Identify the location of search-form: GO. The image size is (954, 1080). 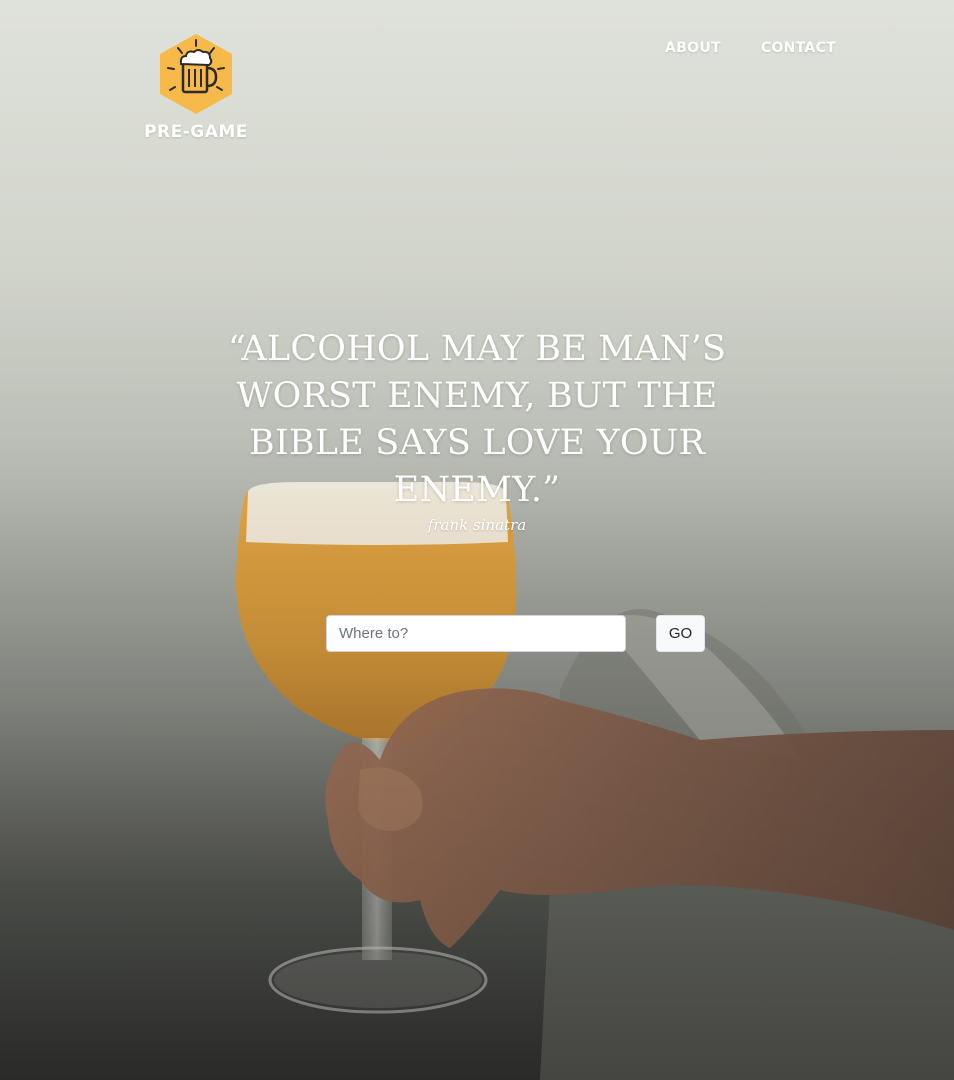
(515, 633).